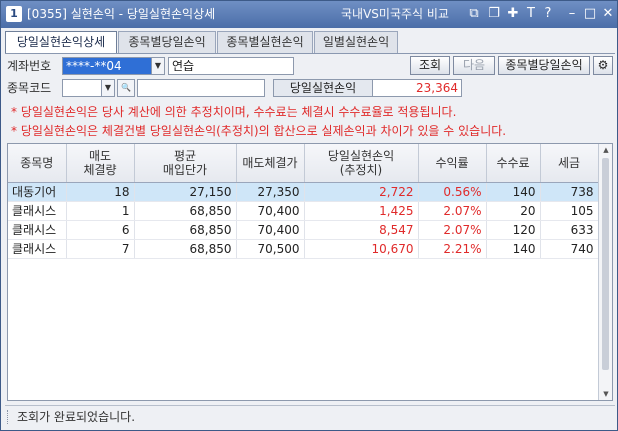 This screenshot has width=618, height=431. What do you see at coordinates (494, 14) in the screenshot?
I see `window-restore-icon: ❐` at bounding box center [494, 14].